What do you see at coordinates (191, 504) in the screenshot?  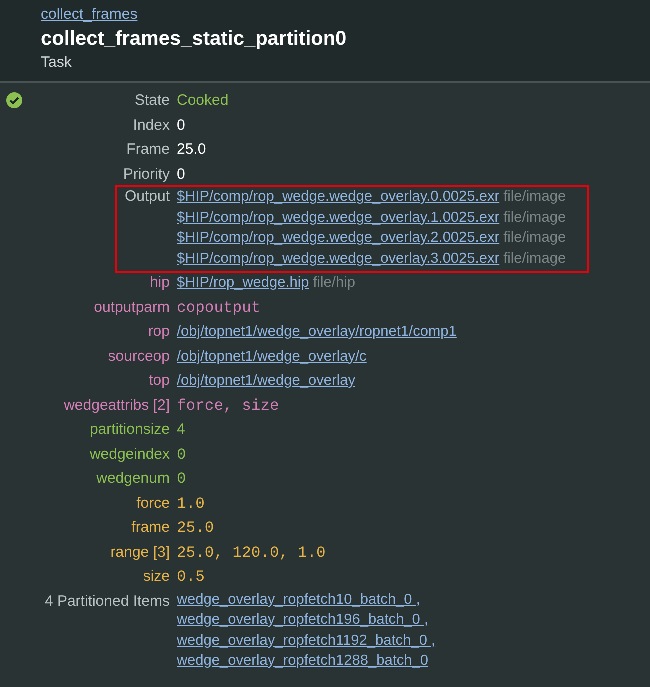 I see `property-value: 1.0` at bounding box center [191, 504].